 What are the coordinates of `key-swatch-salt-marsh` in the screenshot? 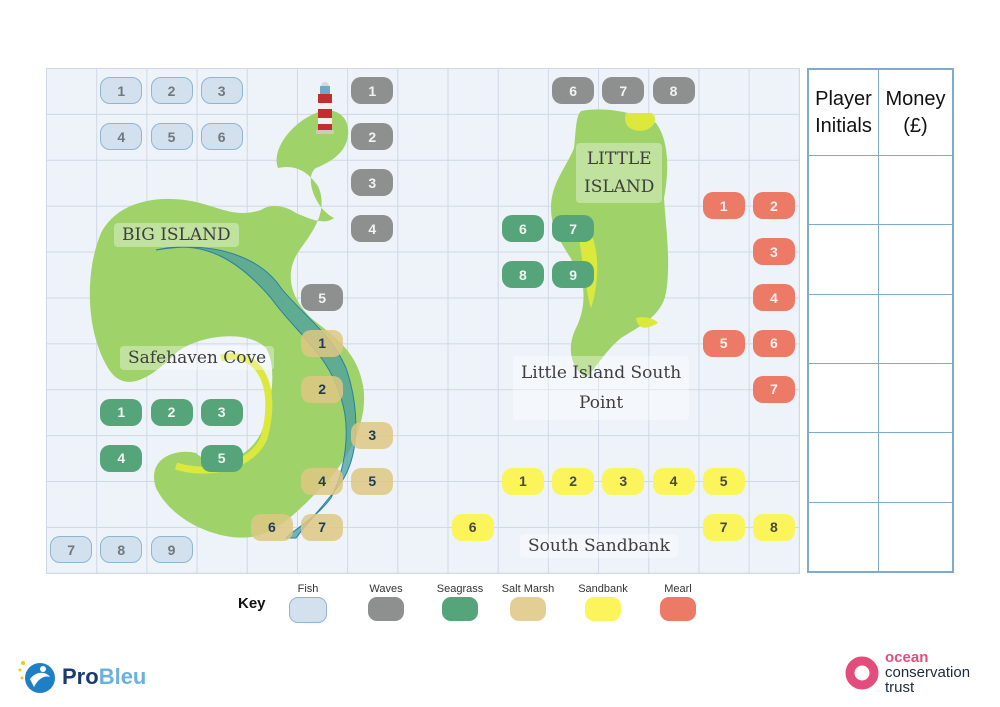 It's located at (528, 609).